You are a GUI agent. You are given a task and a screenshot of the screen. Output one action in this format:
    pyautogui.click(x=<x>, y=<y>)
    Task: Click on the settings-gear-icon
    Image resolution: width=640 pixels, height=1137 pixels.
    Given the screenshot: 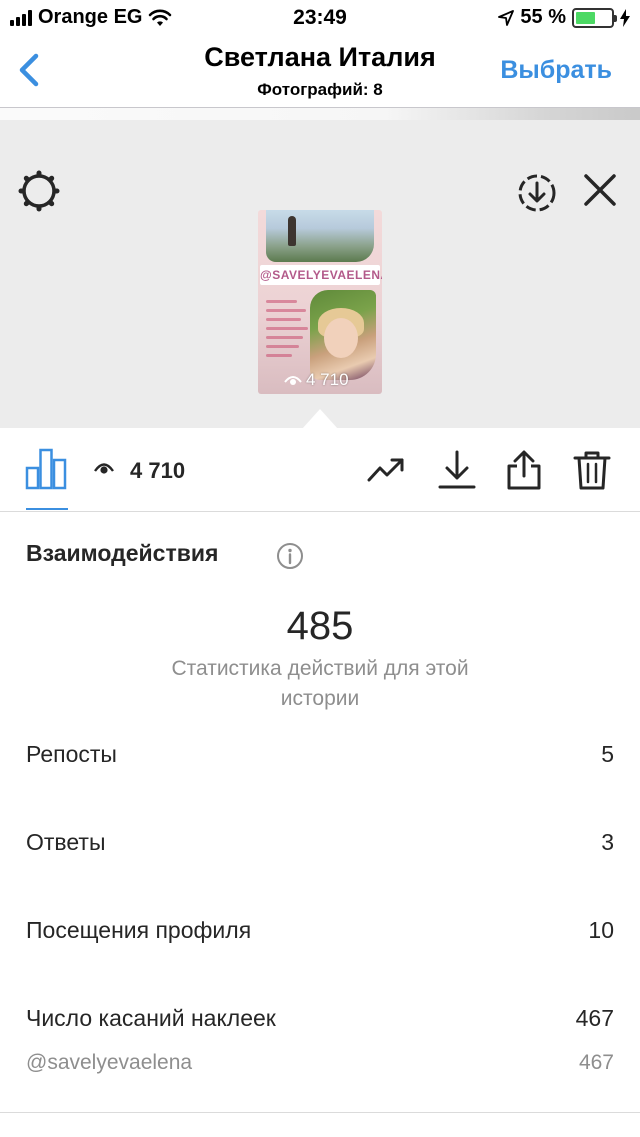 What is the action you would take?
    pyautogui.click(x=39, y=191)
    